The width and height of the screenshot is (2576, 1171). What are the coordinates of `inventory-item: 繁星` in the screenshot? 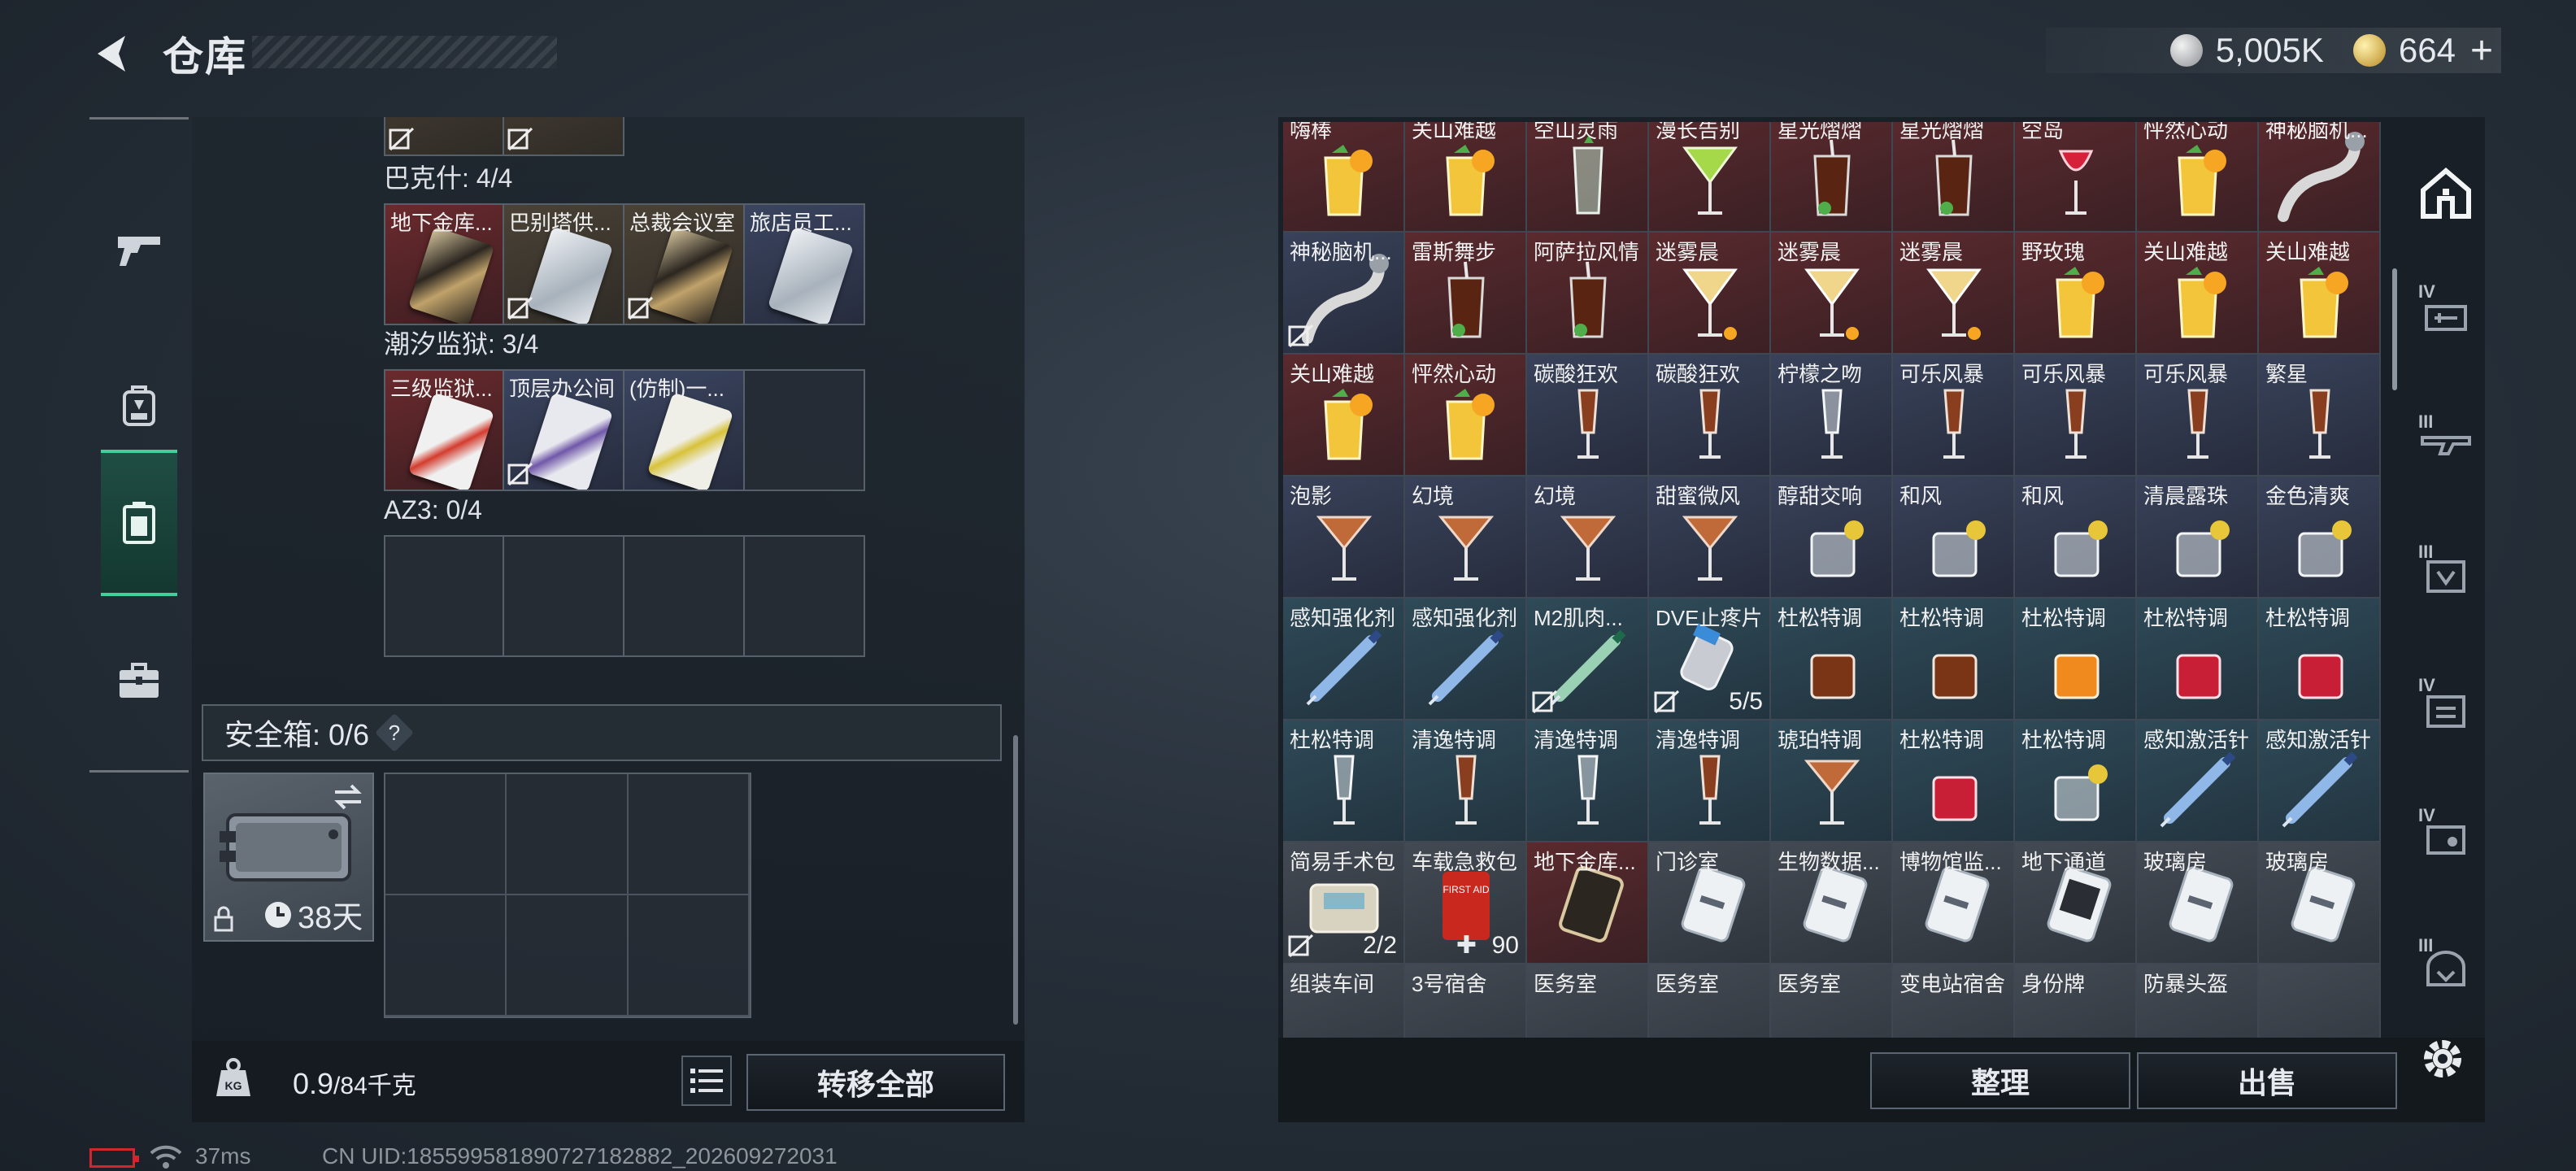 It's located at (2320, 416).